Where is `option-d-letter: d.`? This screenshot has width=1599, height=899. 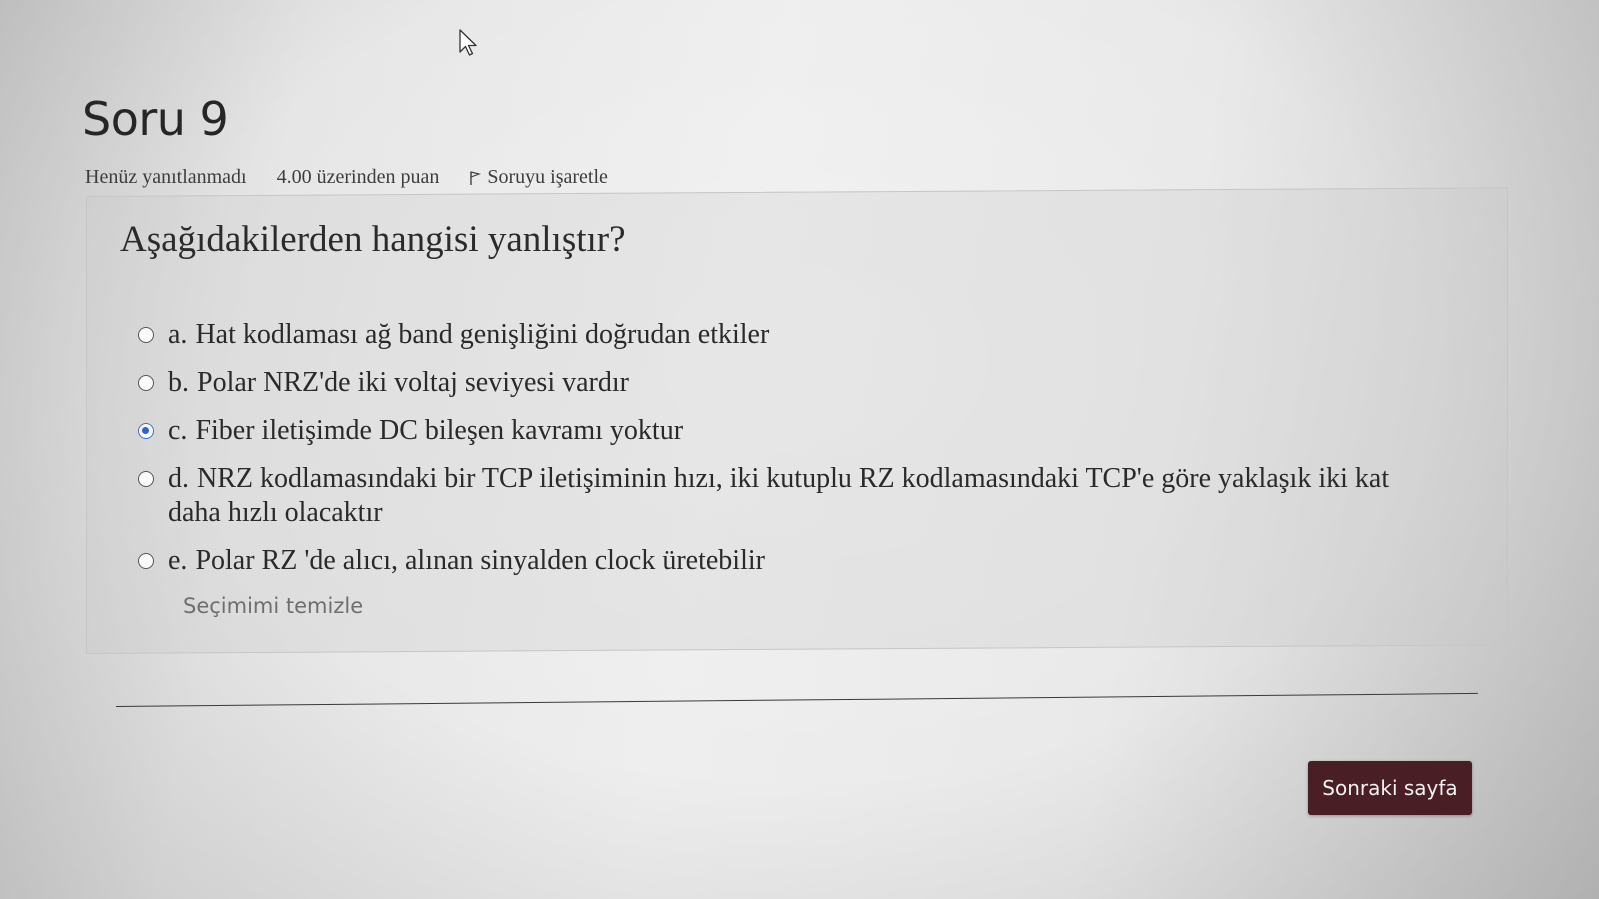 option-d-letter: d. is located at coordinates (178, 478).